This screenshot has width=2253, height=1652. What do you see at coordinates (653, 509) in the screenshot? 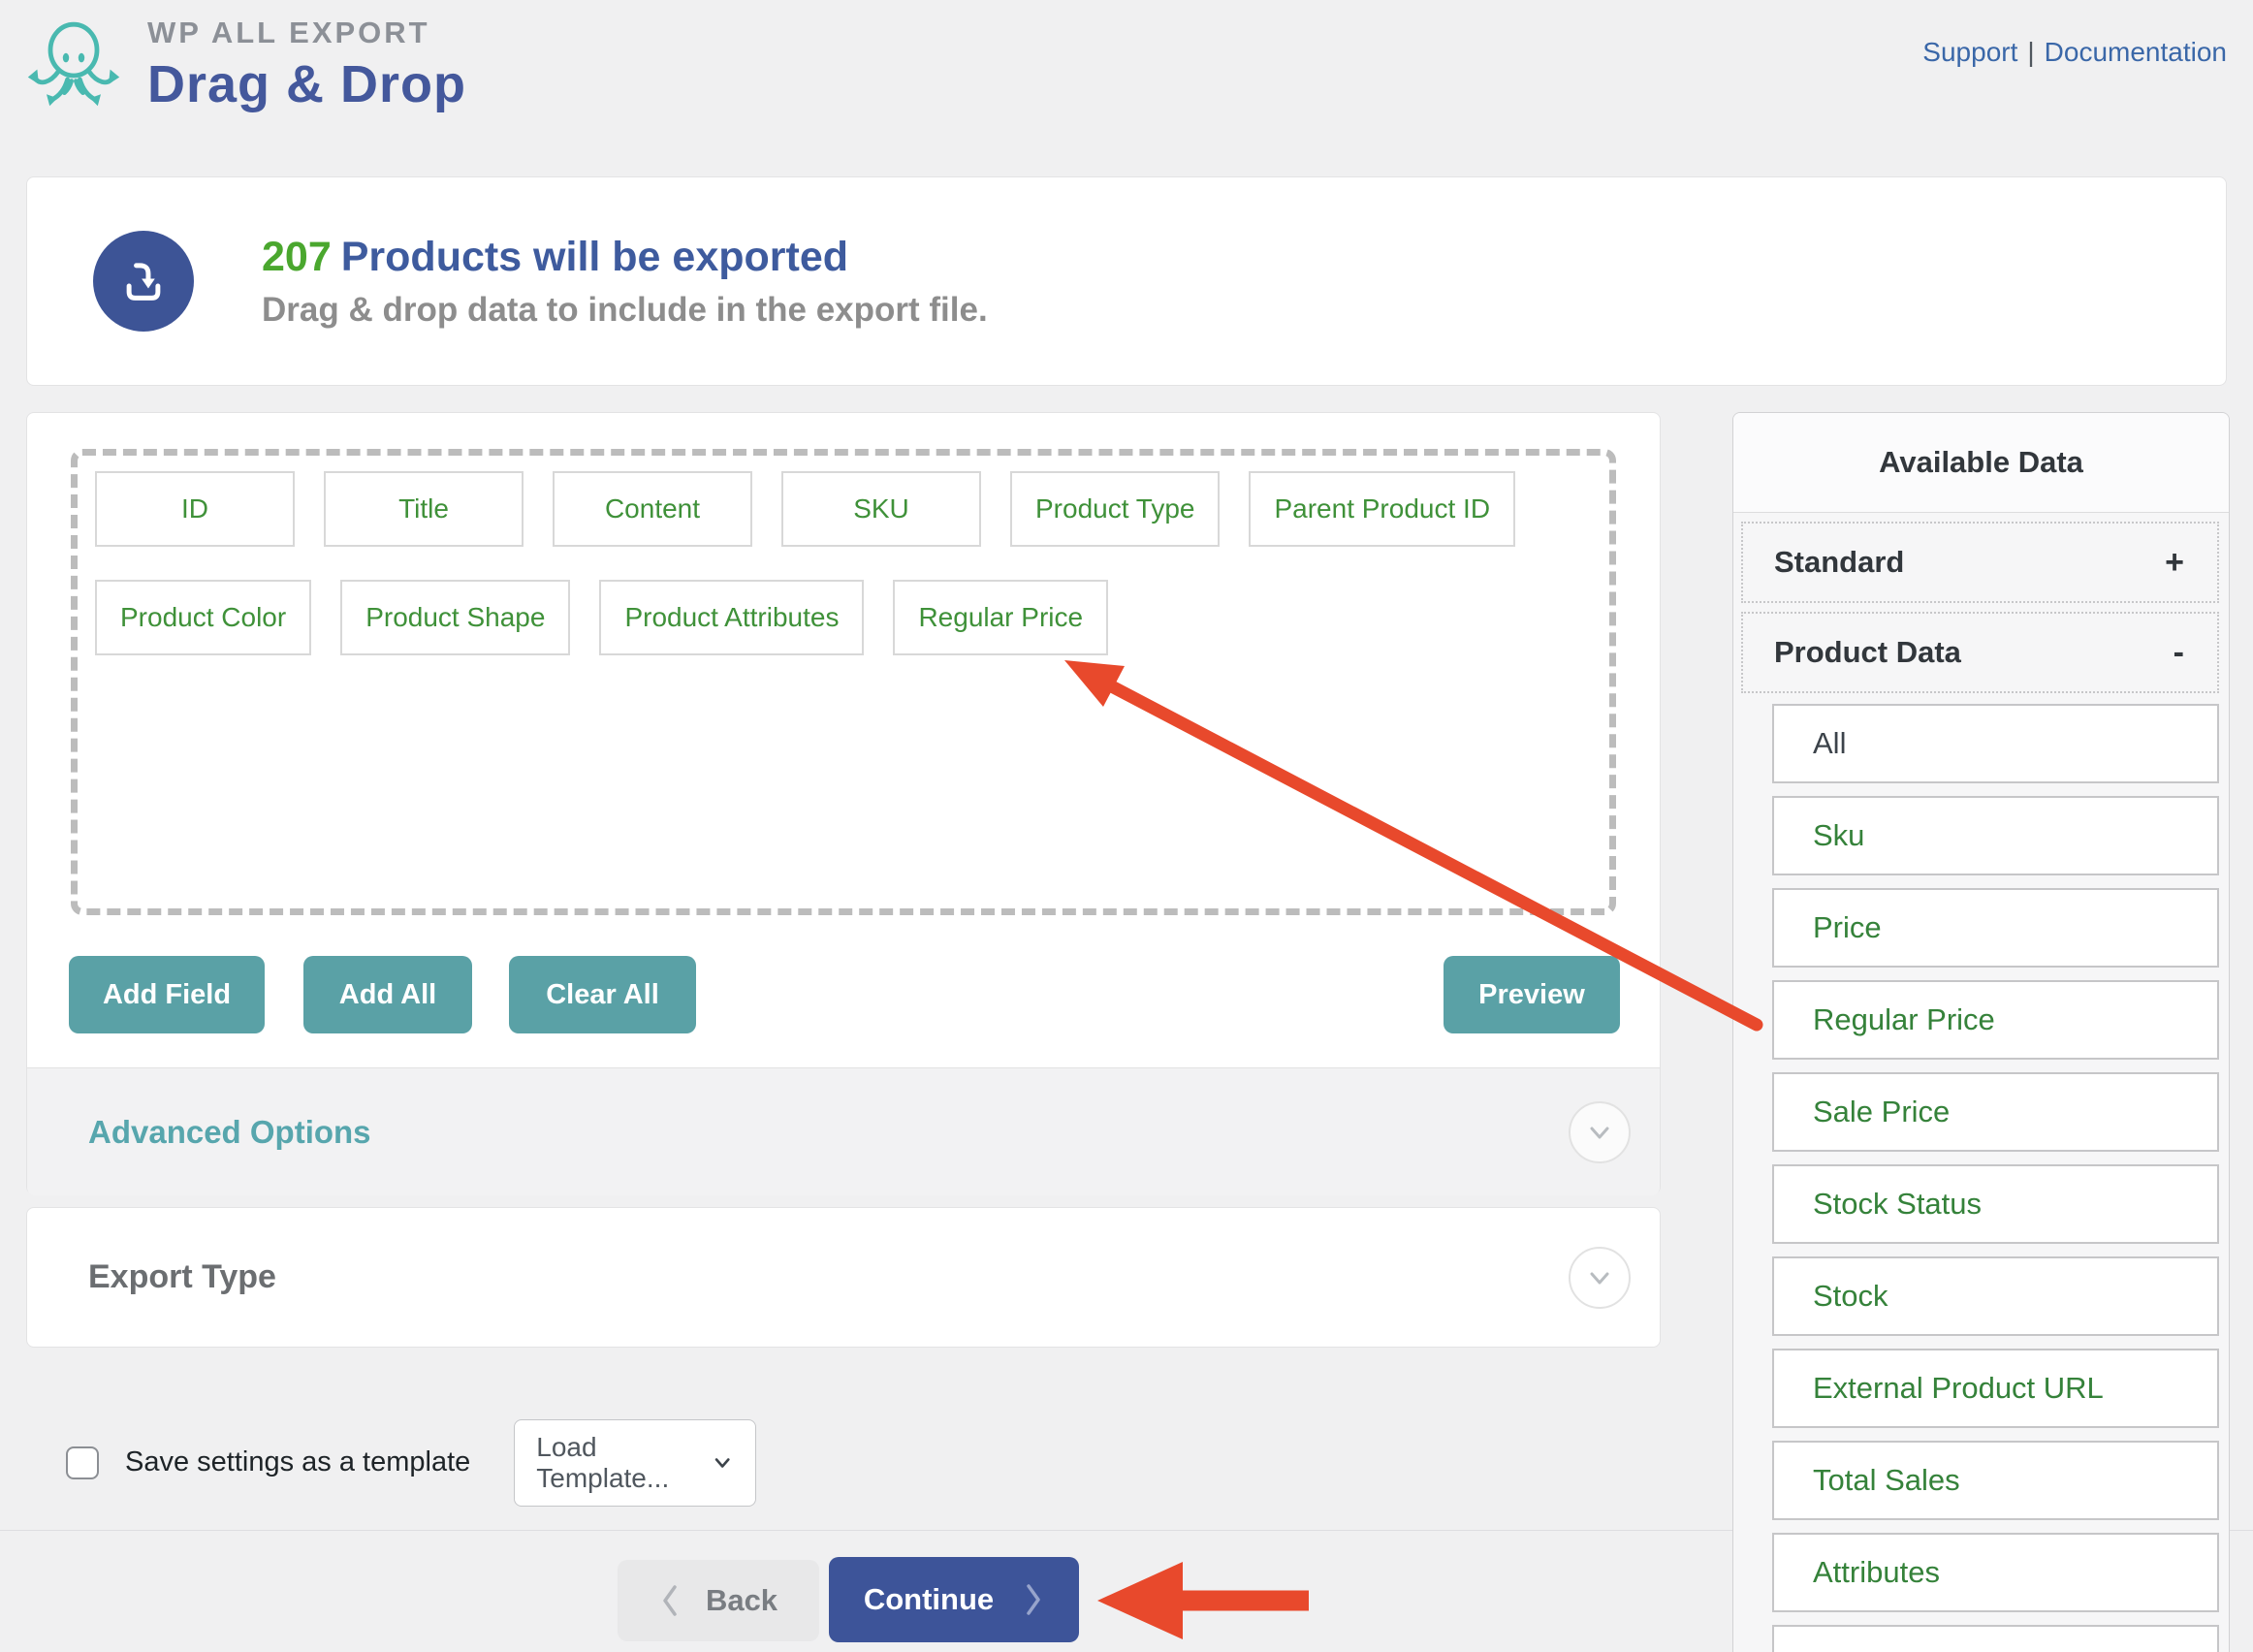
I see `field-chip-content: Content` at bounding box center [653, 509].